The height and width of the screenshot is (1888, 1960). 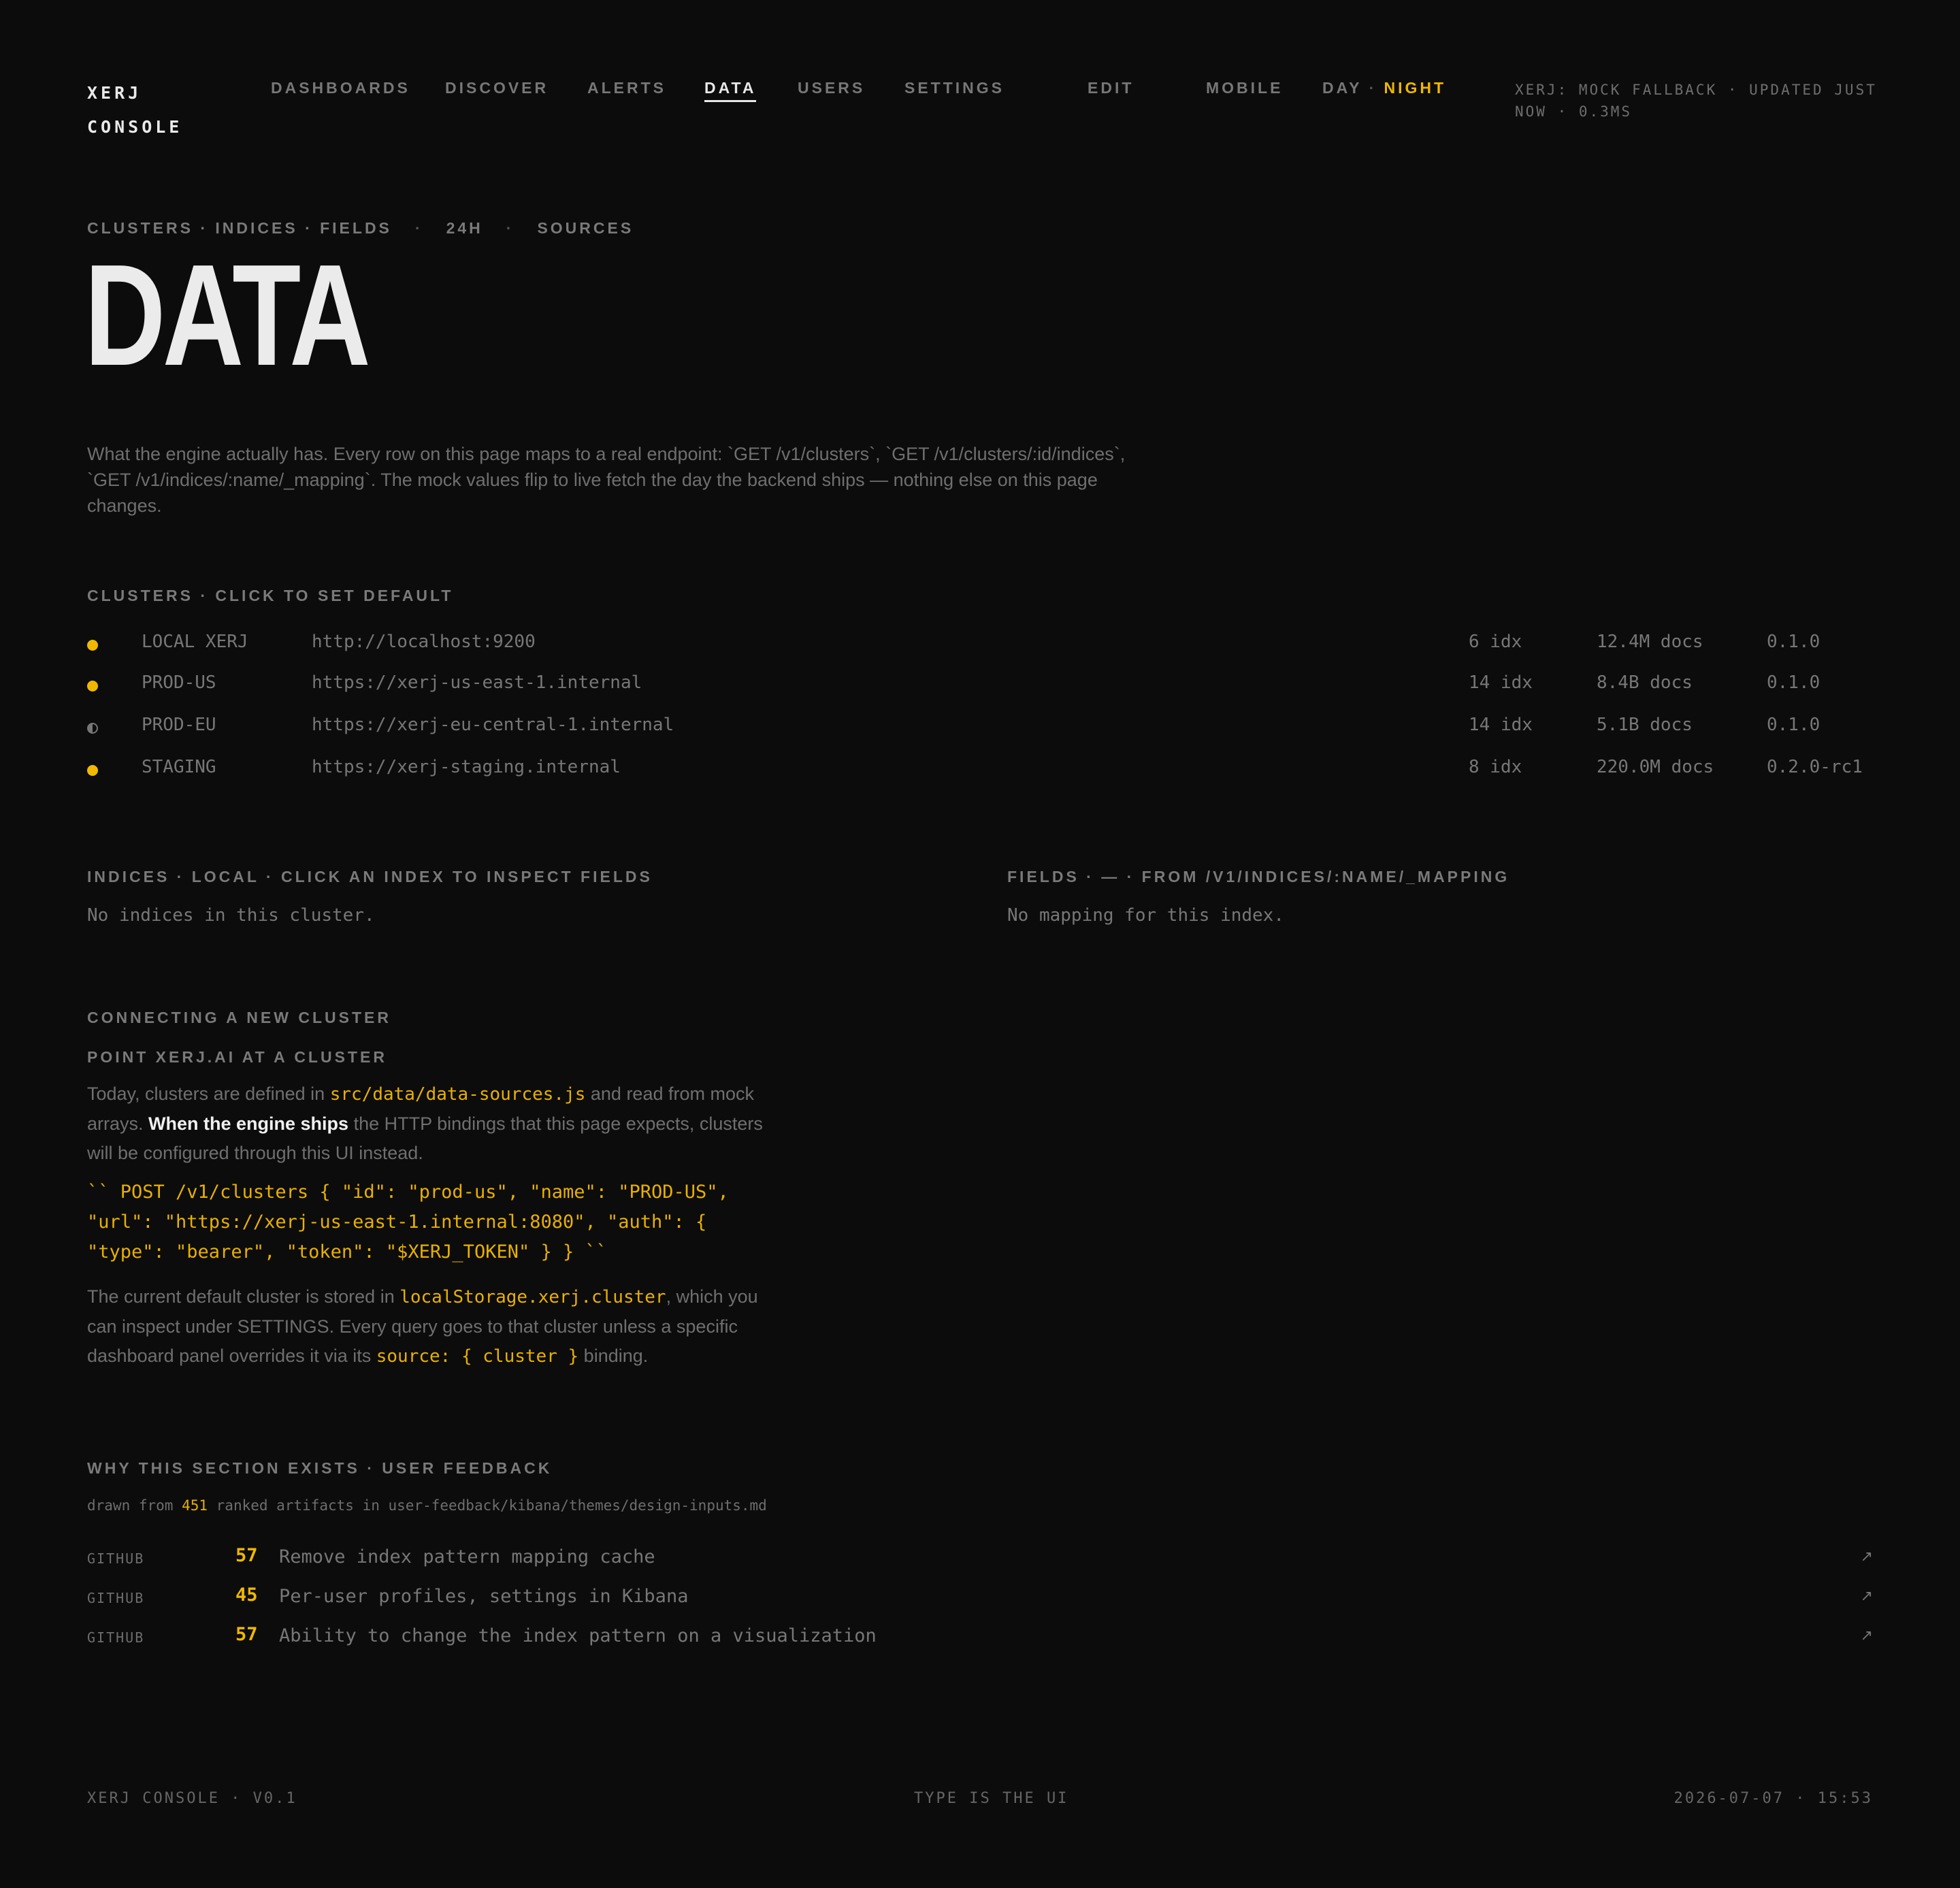 I want to click on feedback-label: WHY THIS SECTION EXISTS · USER FEEDBACK, so click(x=320, y=1468).